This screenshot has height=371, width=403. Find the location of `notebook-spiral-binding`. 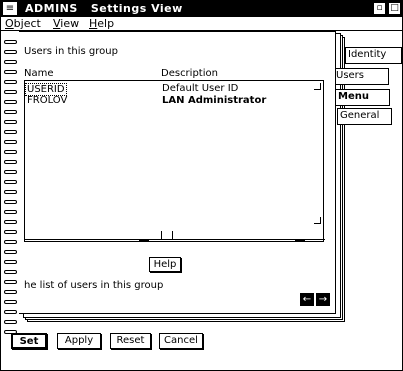

notebook-spiral-binding is located at coordinates (11, 183).